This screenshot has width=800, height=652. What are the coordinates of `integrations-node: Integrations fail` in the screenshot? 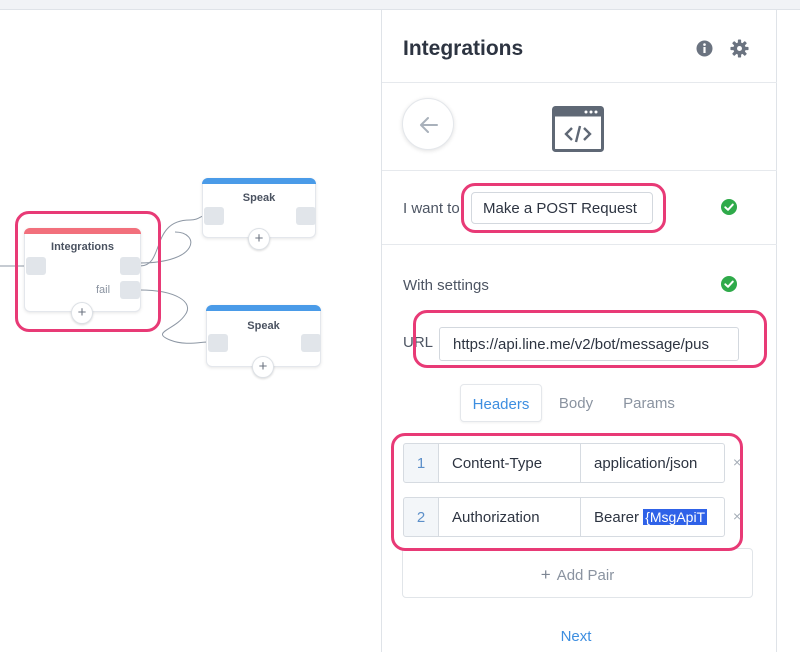 It's located at (82, 270).